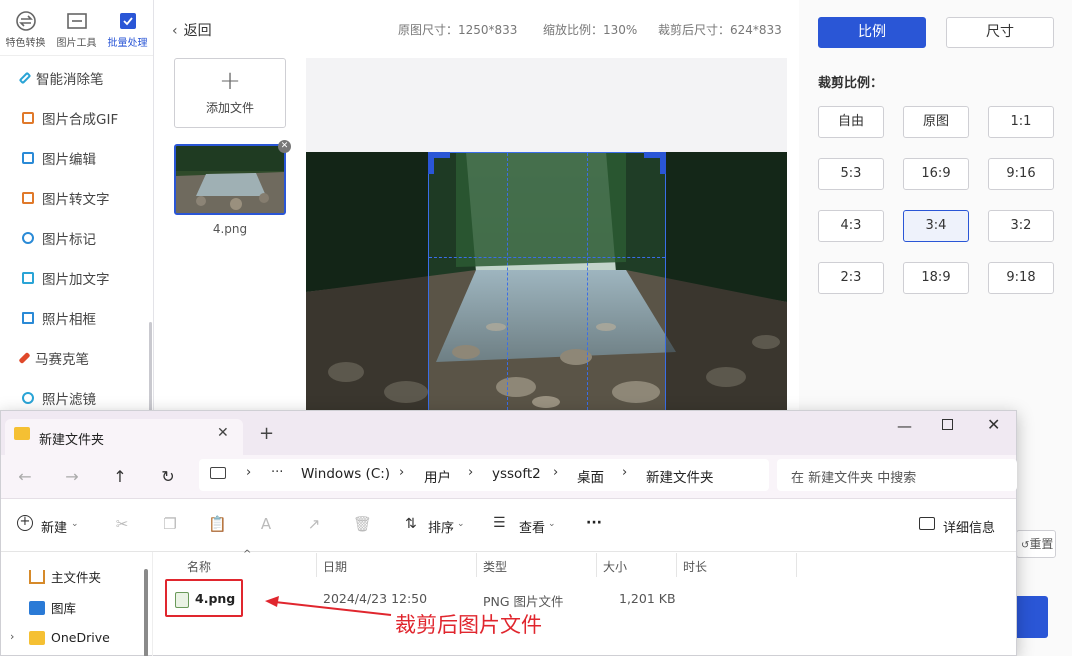 The image size is (1072, 656). Describe the element at coordinates (284, 146) in the screenshot. I see `close-icon: ✕` at that location.